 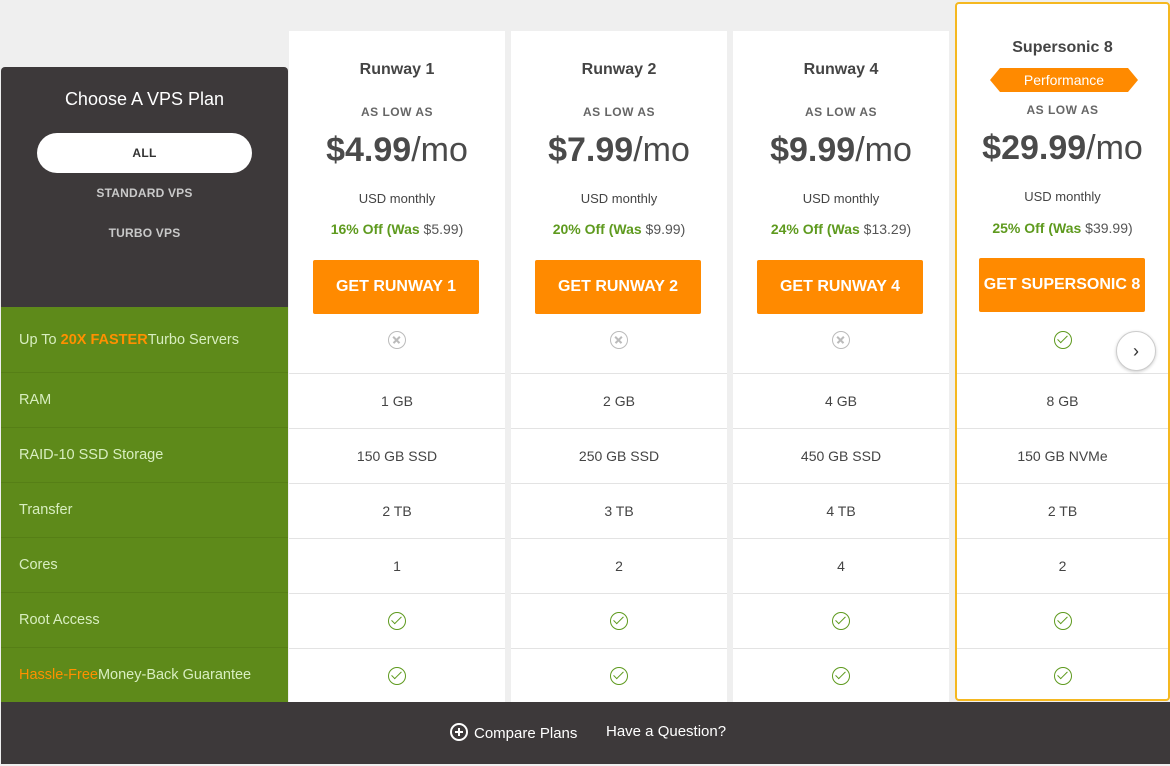 I want to click on feature-storage: RAID-10 SSD Storage, so click(x=144, y=455).